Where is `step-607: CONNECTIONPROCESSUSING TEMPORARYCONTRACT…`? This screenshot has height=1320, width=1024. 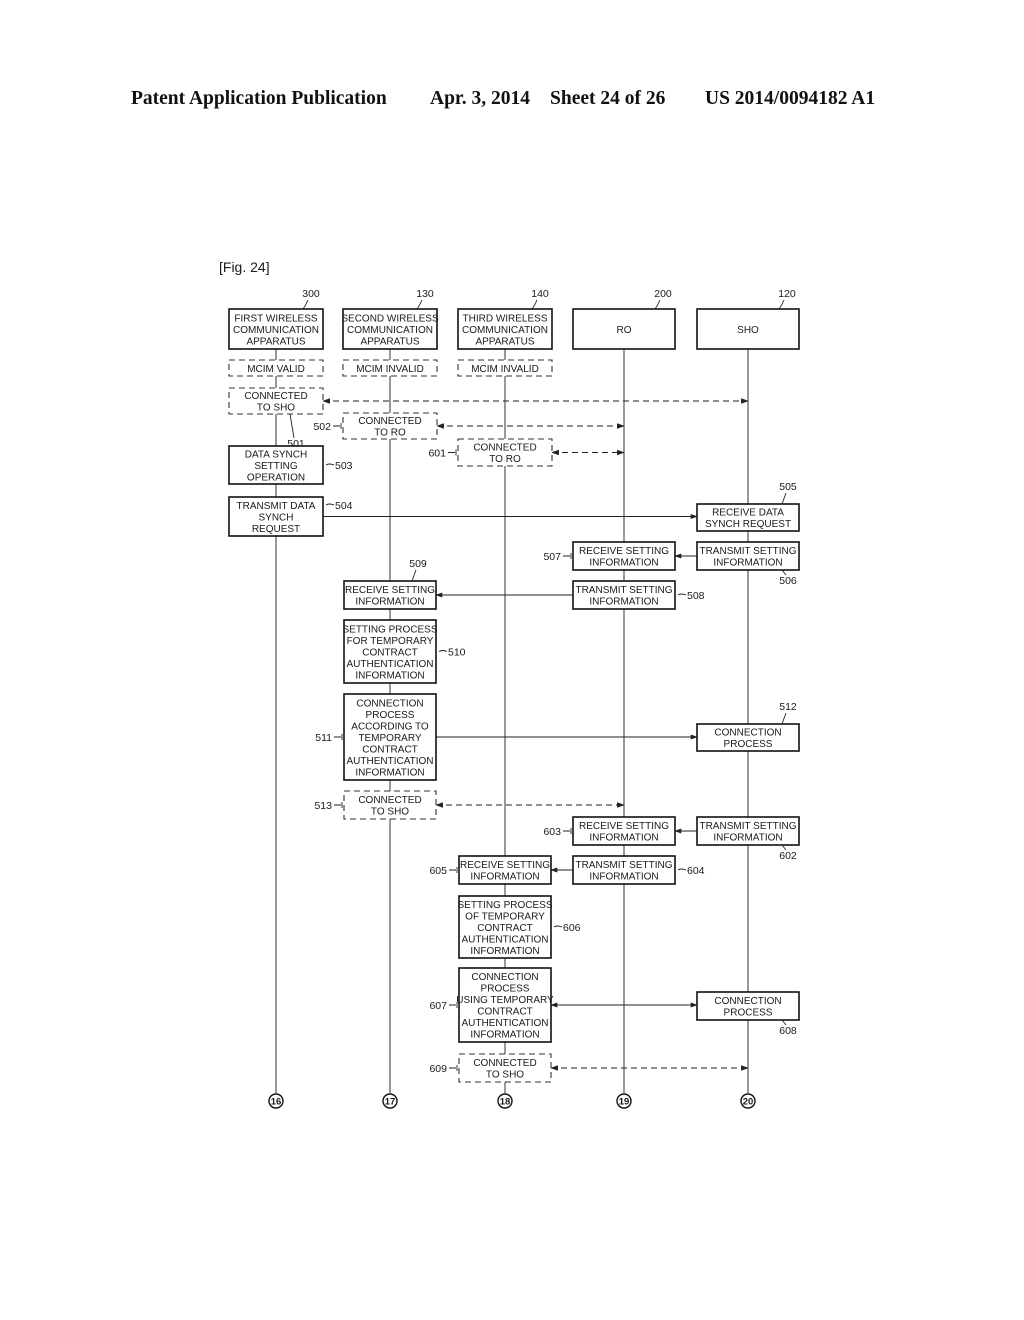
step-607: CONNECTIONPROCESSUSING TEMPORARYCONTRACT… is located at coordinates (491, 1005).